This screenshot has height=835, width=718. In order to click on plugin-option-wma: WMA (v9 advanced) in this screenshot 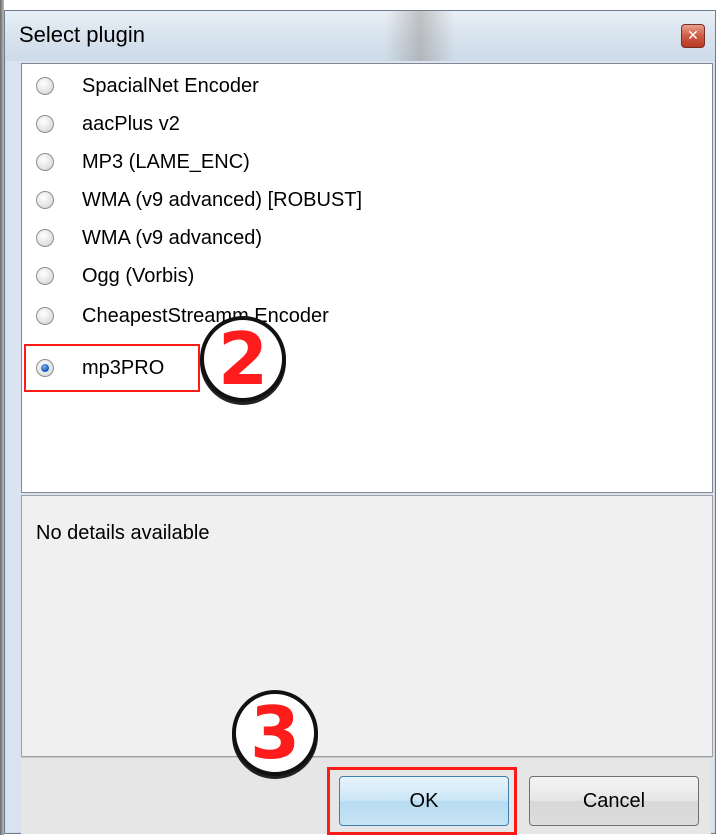, I will do `click(149, 238)`.